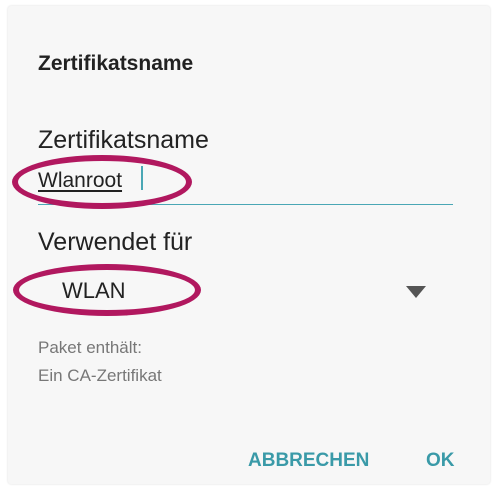 Image resolution: width=497 pixels, height=490 pixels. What do you see at coordinates (308, 461) in the screenshot?
I see `cancel-button: ABBRECHEN` at bounding box center [308, 461].